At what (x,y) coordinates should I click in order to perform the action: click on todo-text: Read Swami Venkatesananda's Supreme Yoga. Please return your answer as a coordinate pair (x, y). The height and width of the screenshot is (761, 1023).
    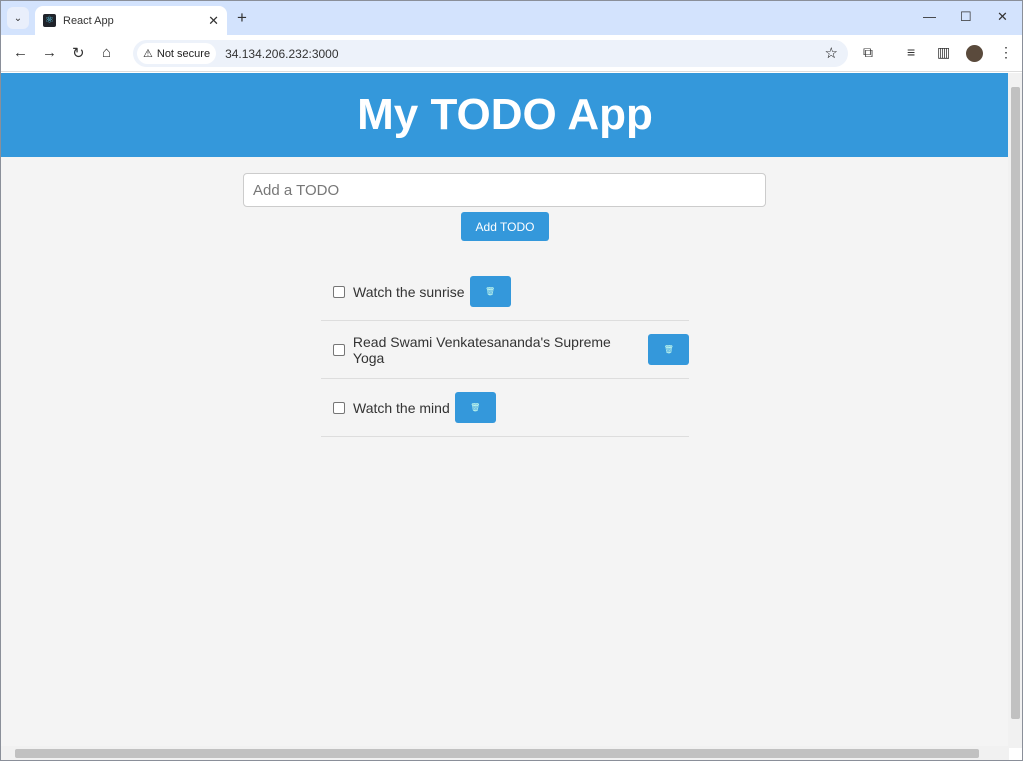
    Looking at the image, I should click on (481, 349).